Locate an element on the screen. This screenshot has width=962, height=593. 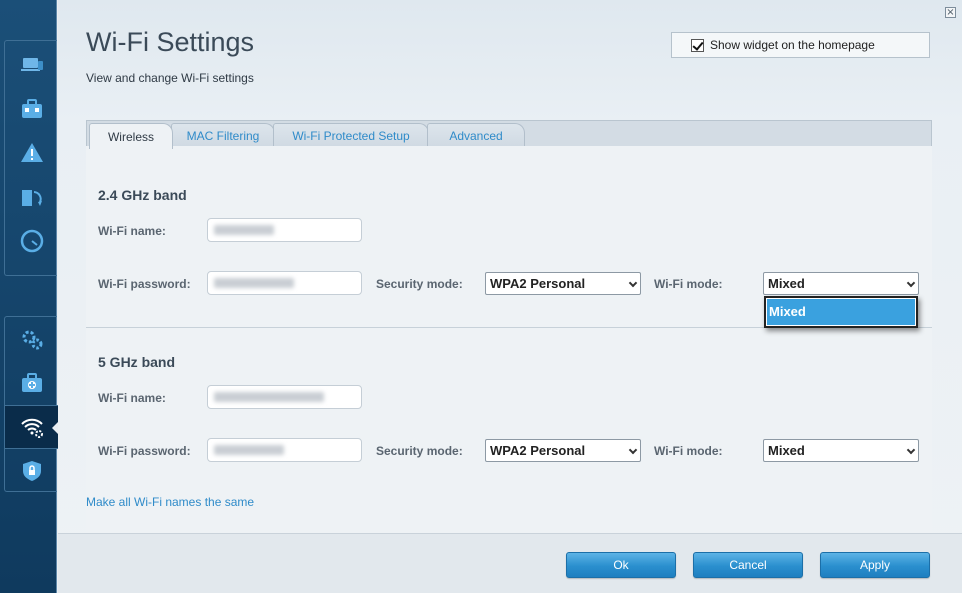
band-5-name-label: Wi-Fi name: is located at coordinates (132, 398).